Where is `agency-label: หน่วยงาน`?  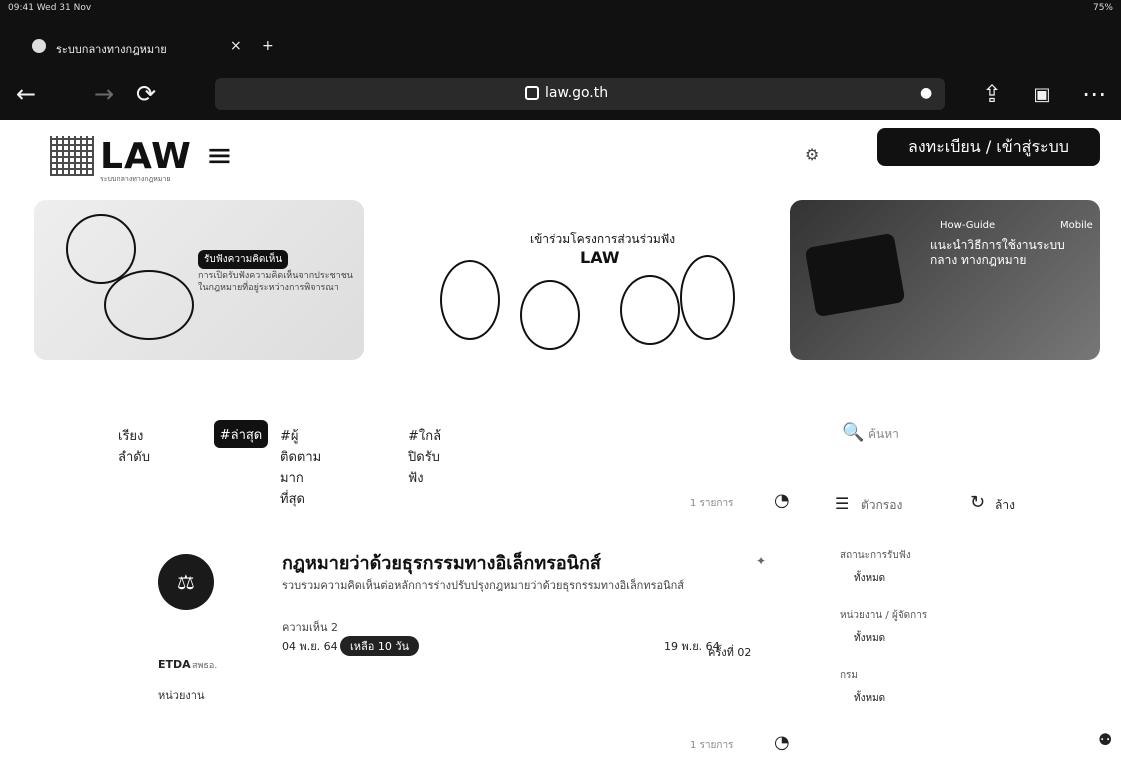
agency-label: หน่วยงาน is located at coordinates (181, 695).